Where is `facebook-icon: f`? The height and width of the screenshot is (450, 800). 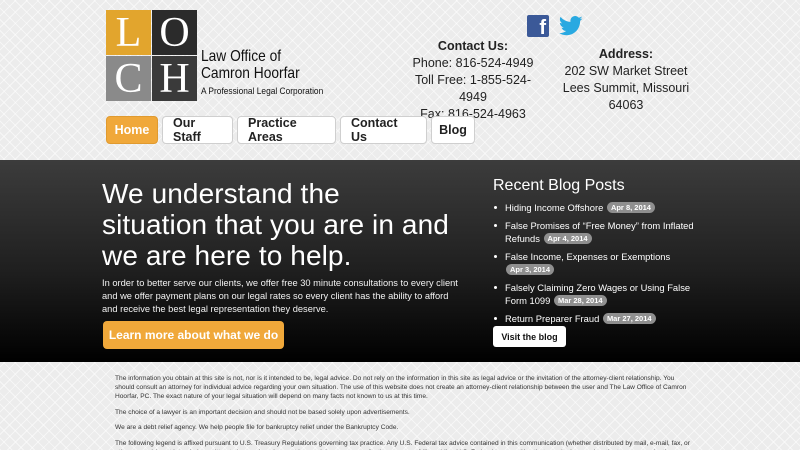 facebook-icon: f is located at coordinates (538, 26).